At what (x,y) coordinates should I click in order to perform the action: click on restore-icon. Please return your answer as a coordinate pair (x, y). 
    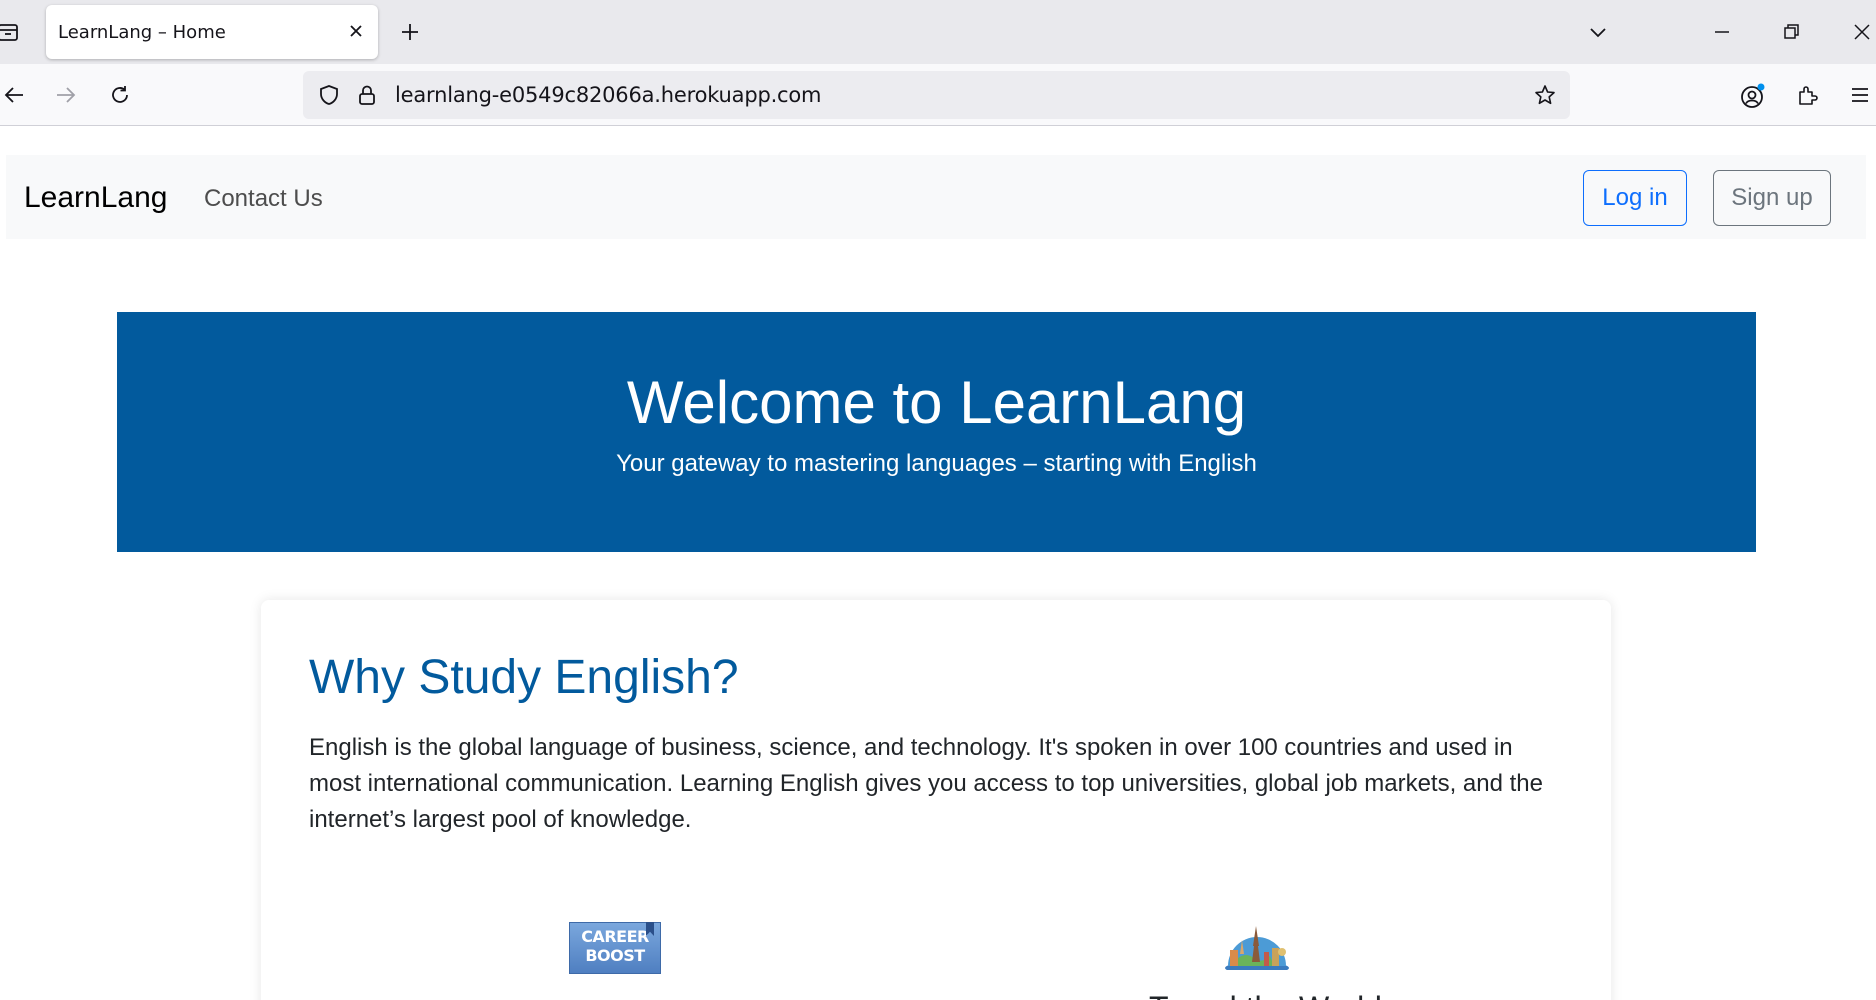
    Looking at the image, I should click on (1792, 32).